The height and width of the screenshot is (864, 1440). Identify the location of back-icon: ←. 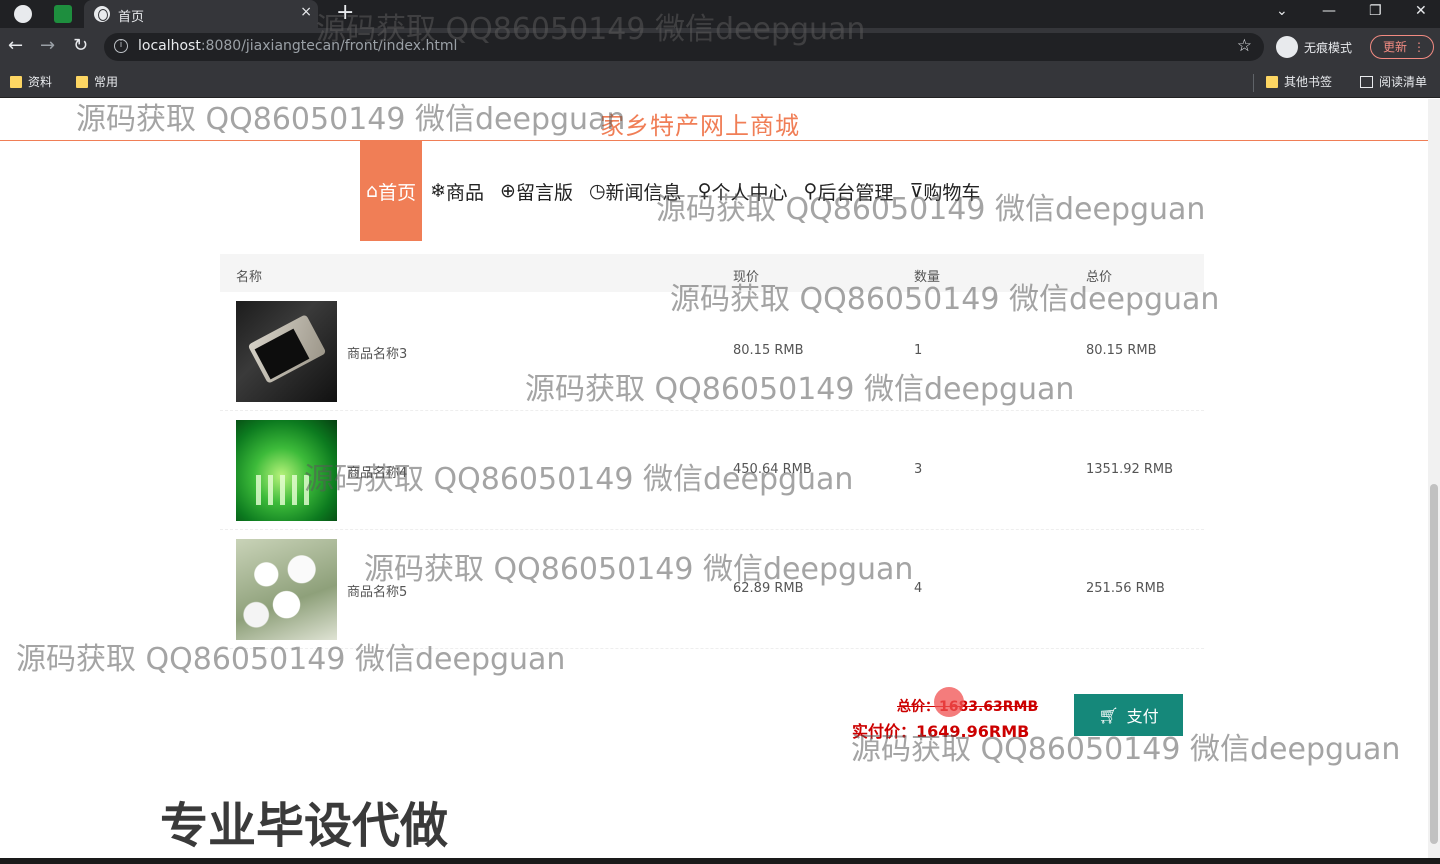
(15, 46).